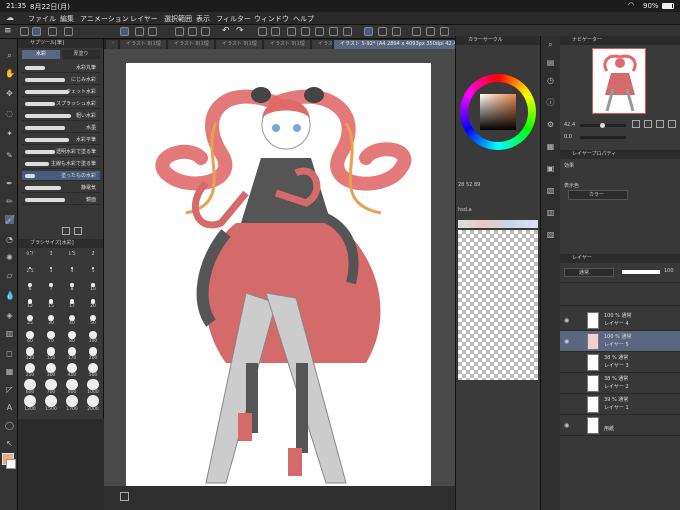  I want to click on cloud-icon, so click(192, 31).